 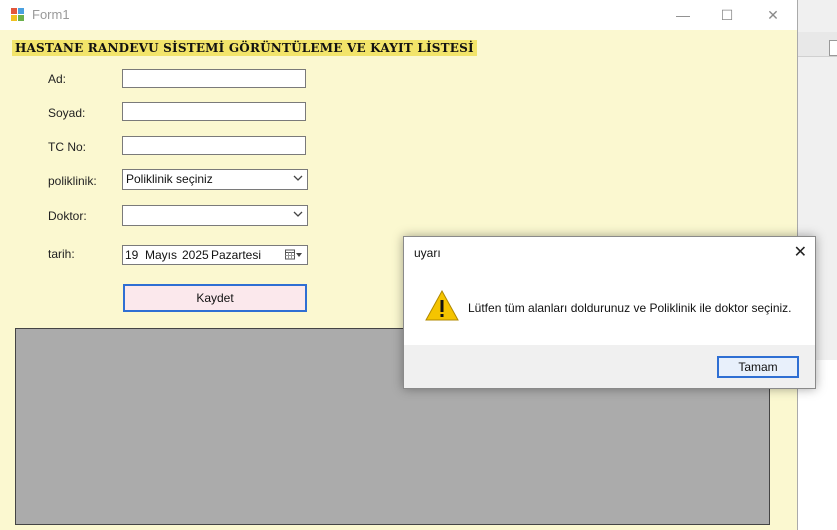 What do you see at coordinates (169, 179) in the screenshot?
I see `poliklinik-selected-value: Poliklinik seçiniz` at bounding box center [169, 179].